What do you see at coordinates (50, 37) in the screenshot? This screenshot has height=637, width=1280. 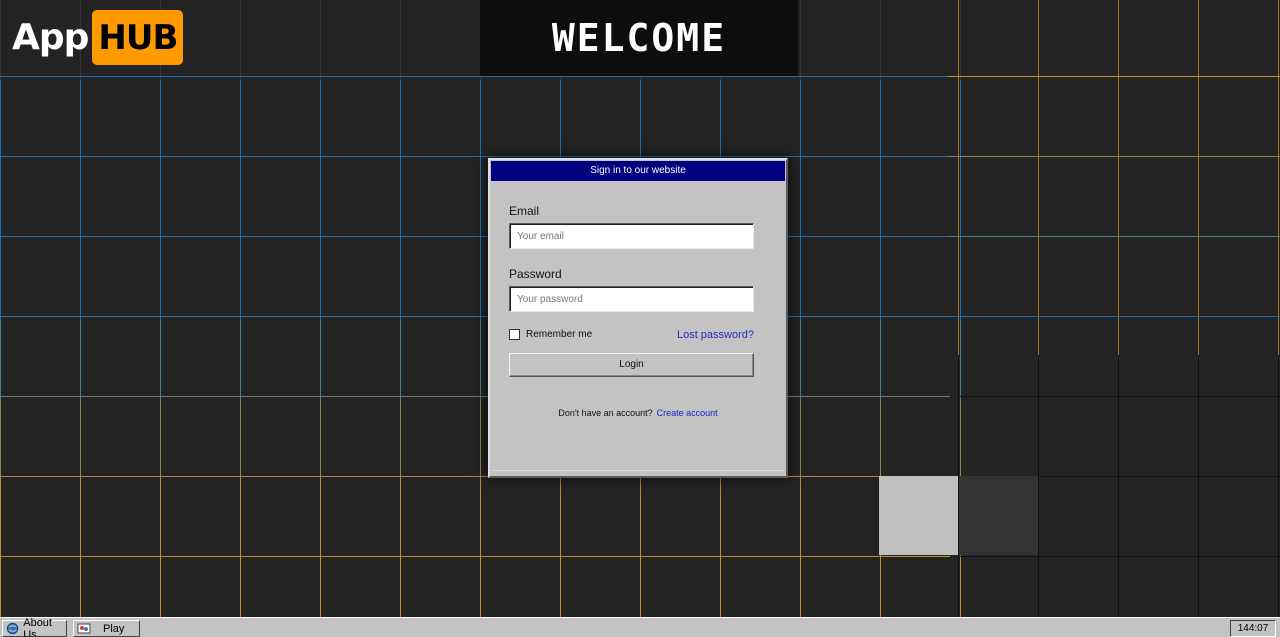 I see `logo-text-app: App` at bounding box center [50, 37].